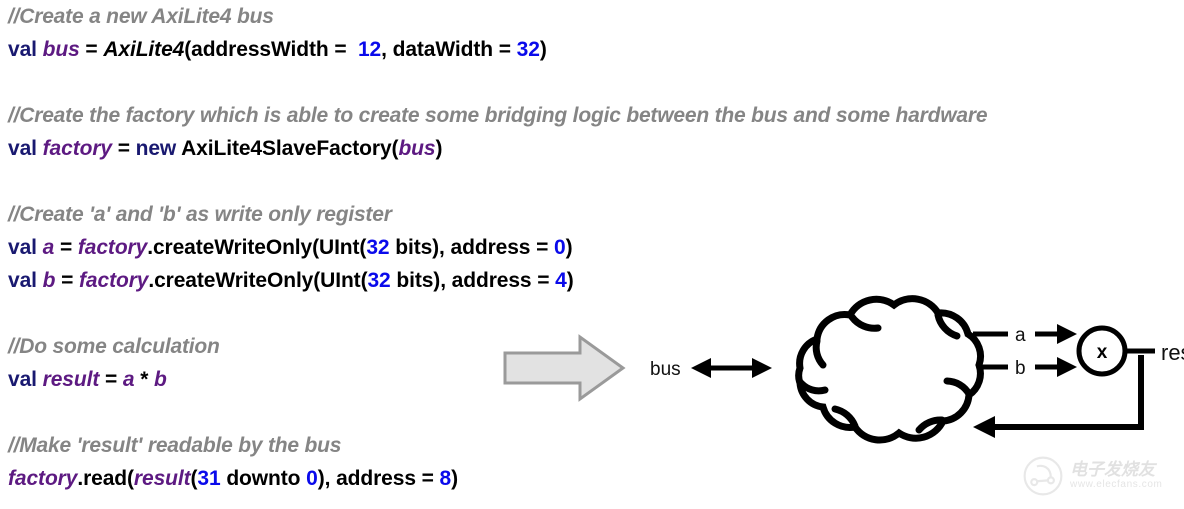  What do you see at coordinates (367, 49) in the screenshot?
I see `code-token: 12` at bounding box center [367, 49].